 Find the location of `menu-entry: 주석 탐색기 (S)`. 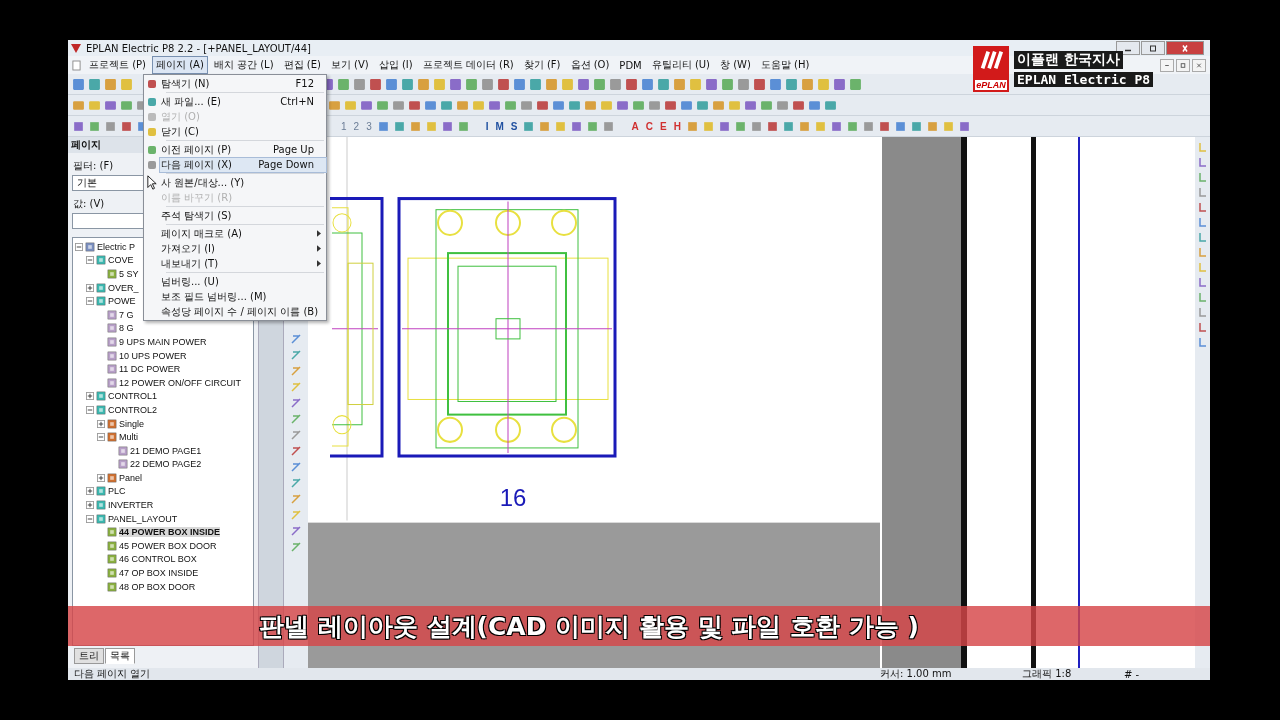

menu-entry: 주석 탐색기 (S) is located at coordinates (243, 215).